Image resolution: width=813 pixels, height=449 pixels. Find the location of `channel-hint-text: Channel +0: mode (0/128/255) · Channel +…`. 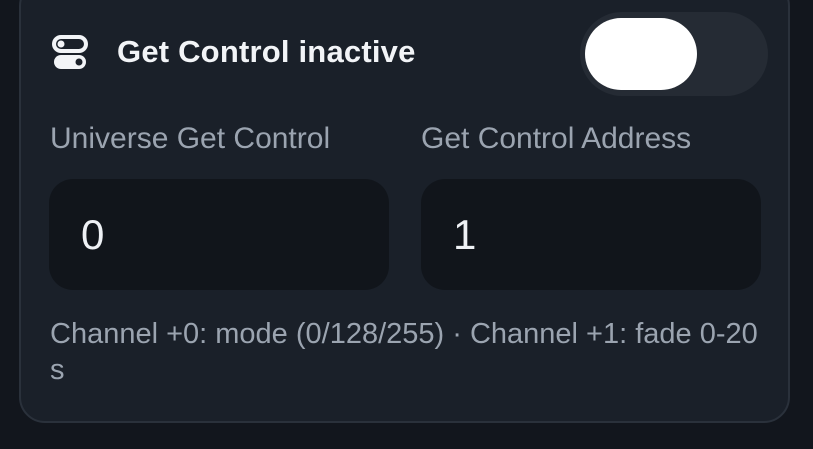

channel-hint-text: Channel +0: mode (0/128/255) · Channel +… is located at coordinates (404, 352).